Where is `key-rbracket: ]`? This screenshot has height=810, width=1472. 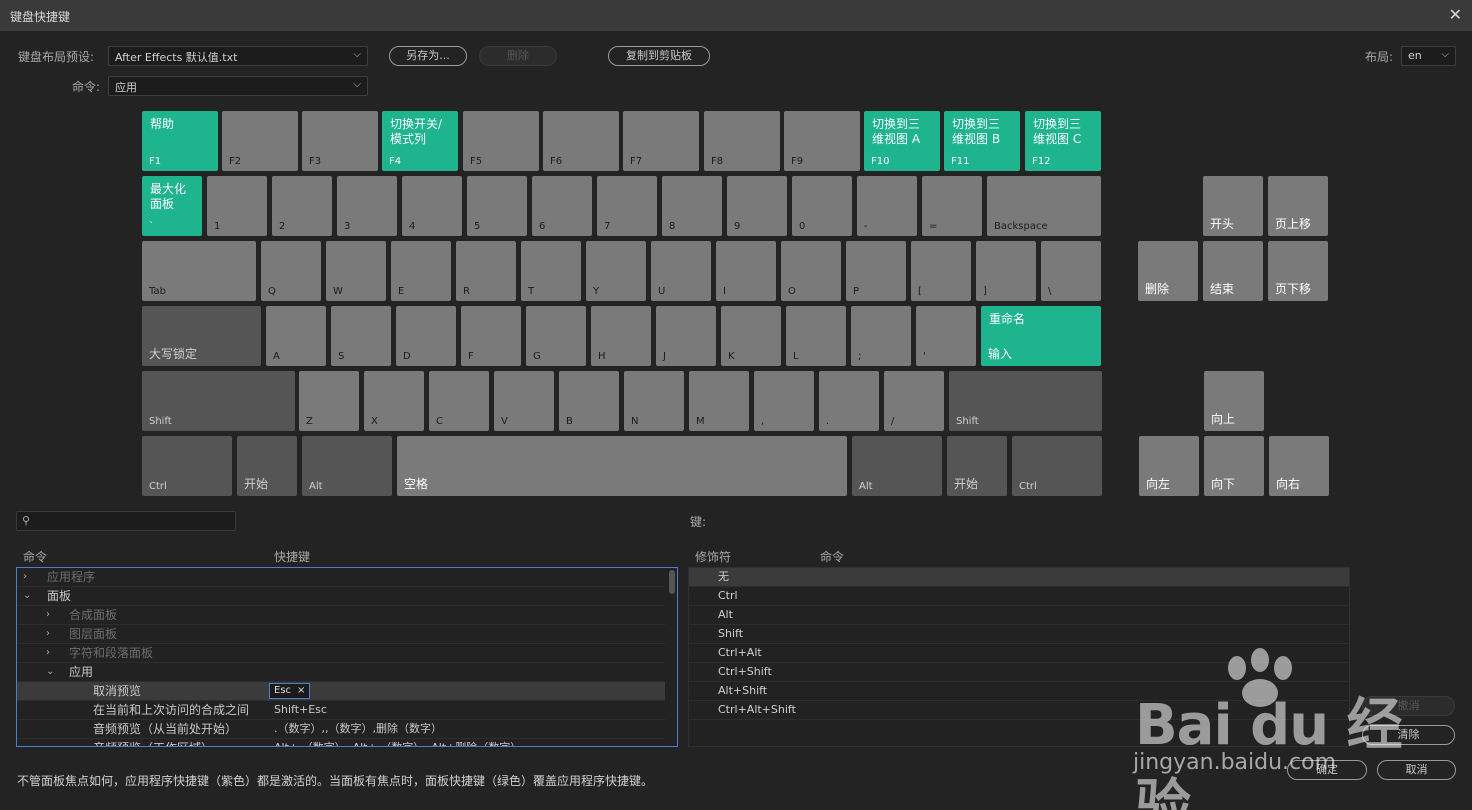 key-rbracket: ] is located at coordinates (1006, 271).